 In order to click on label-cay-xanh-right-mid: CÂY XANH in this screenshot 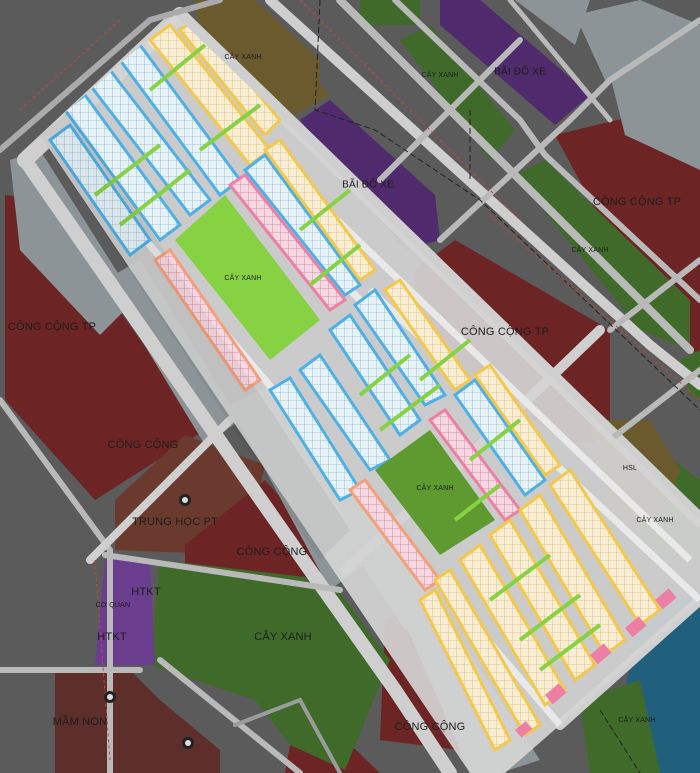, I will do `click(654, 519)`.